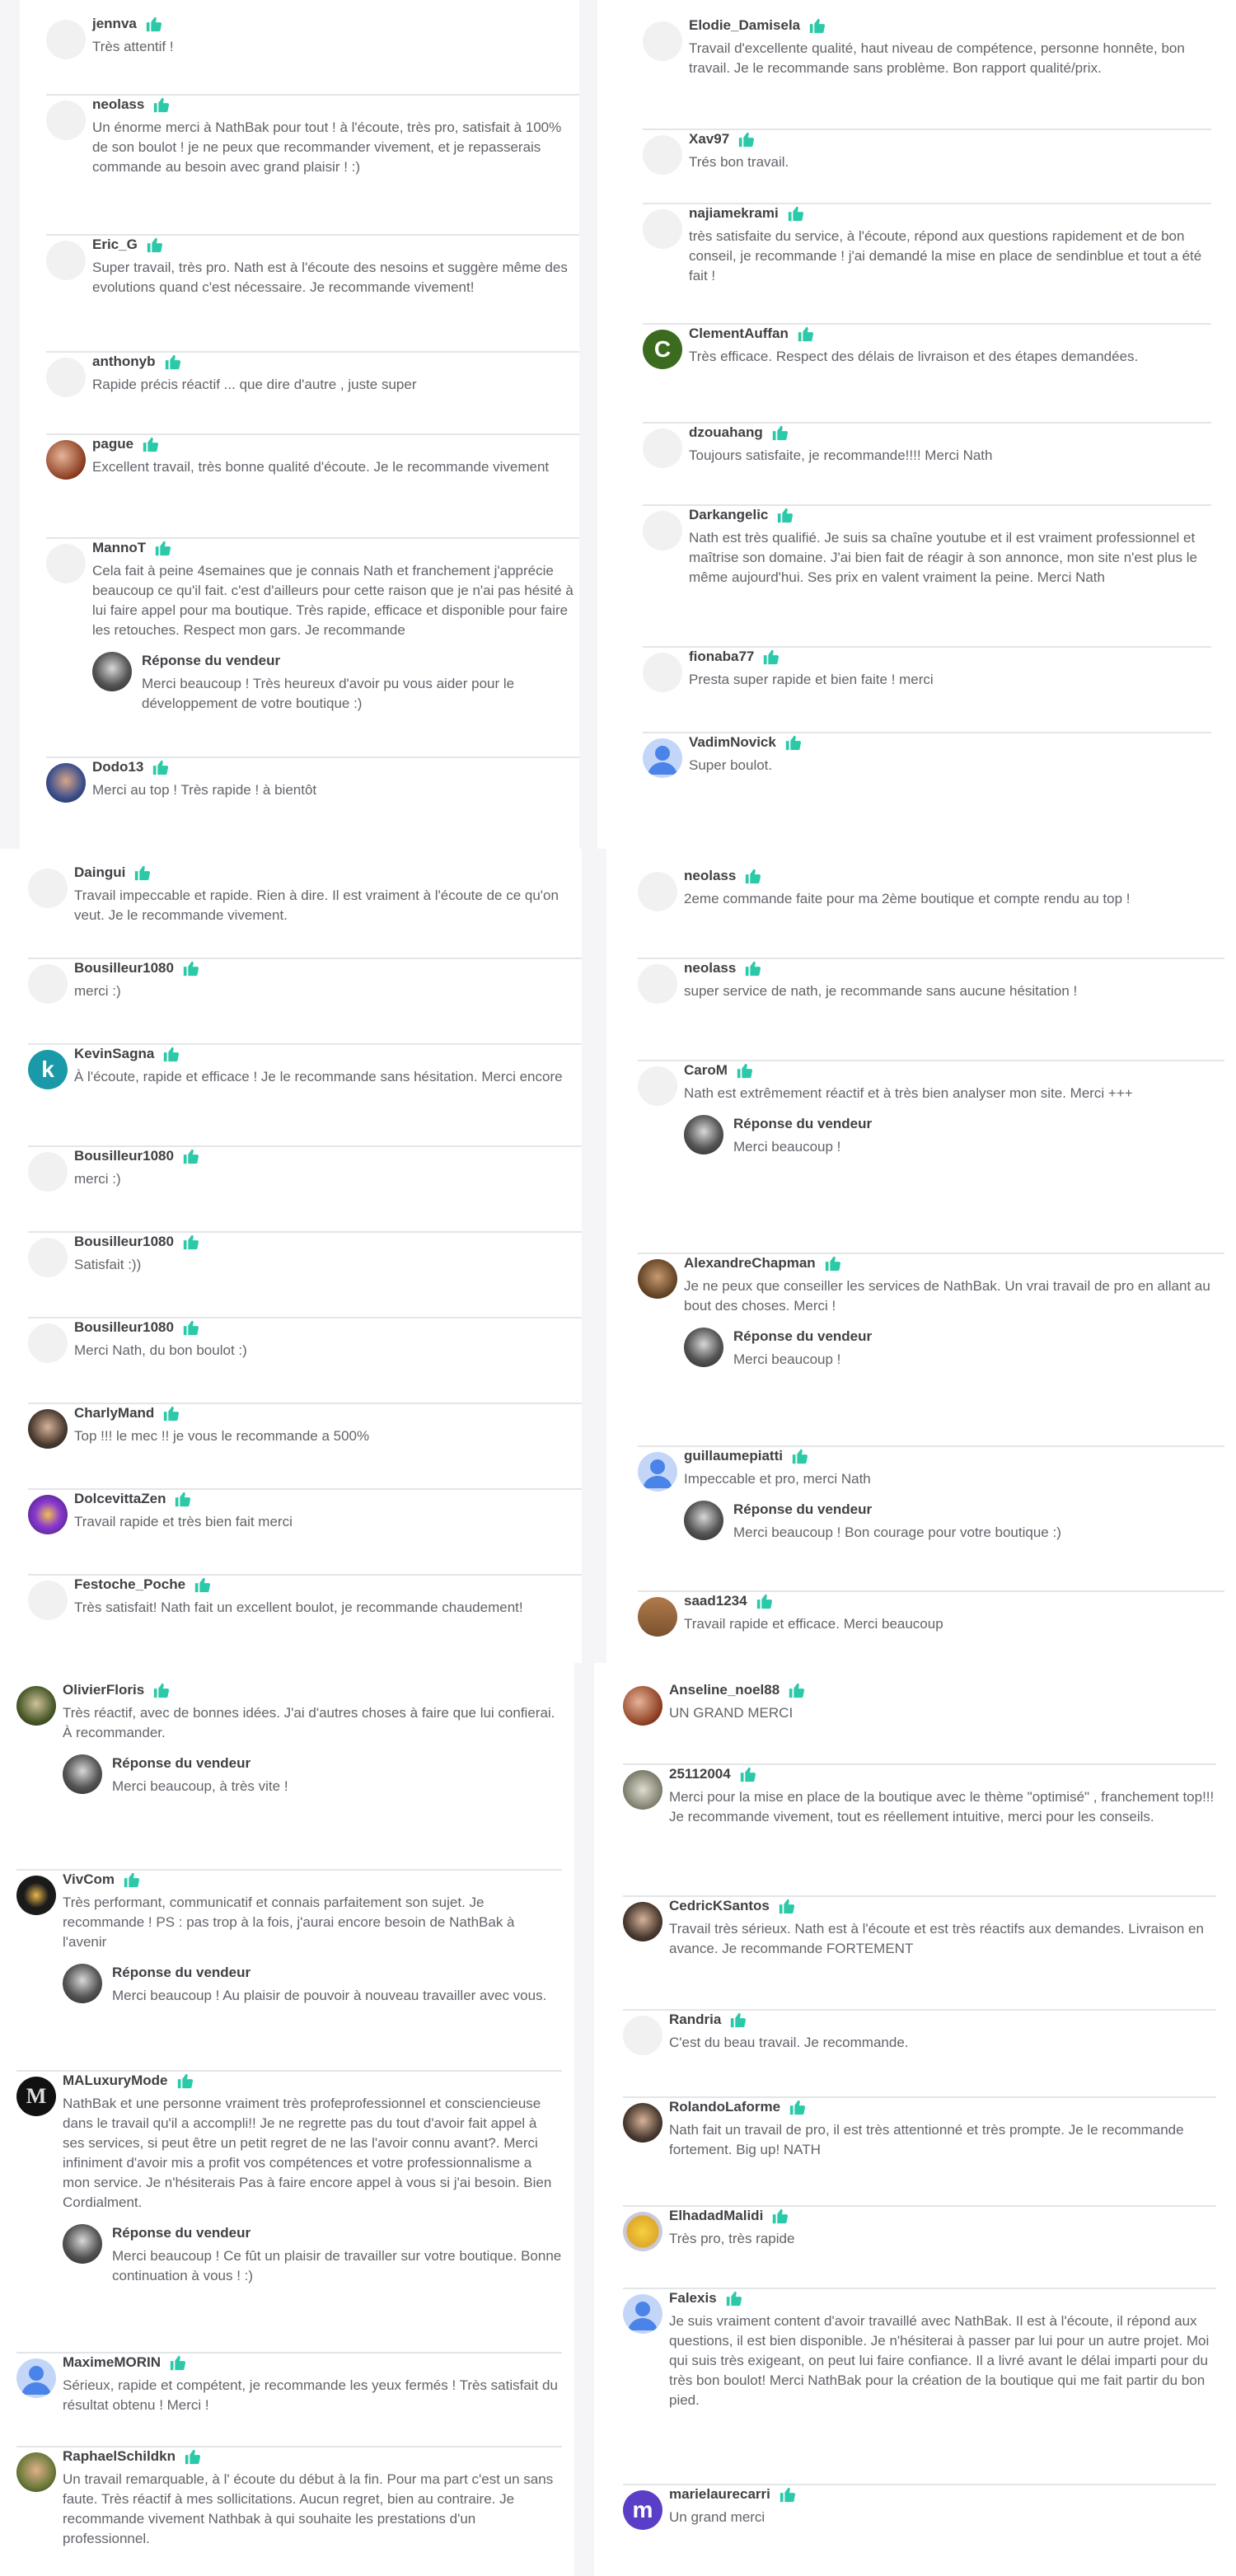 The image size is (1236, 2576). I want to click on left-margin-top, so click(10, 424).